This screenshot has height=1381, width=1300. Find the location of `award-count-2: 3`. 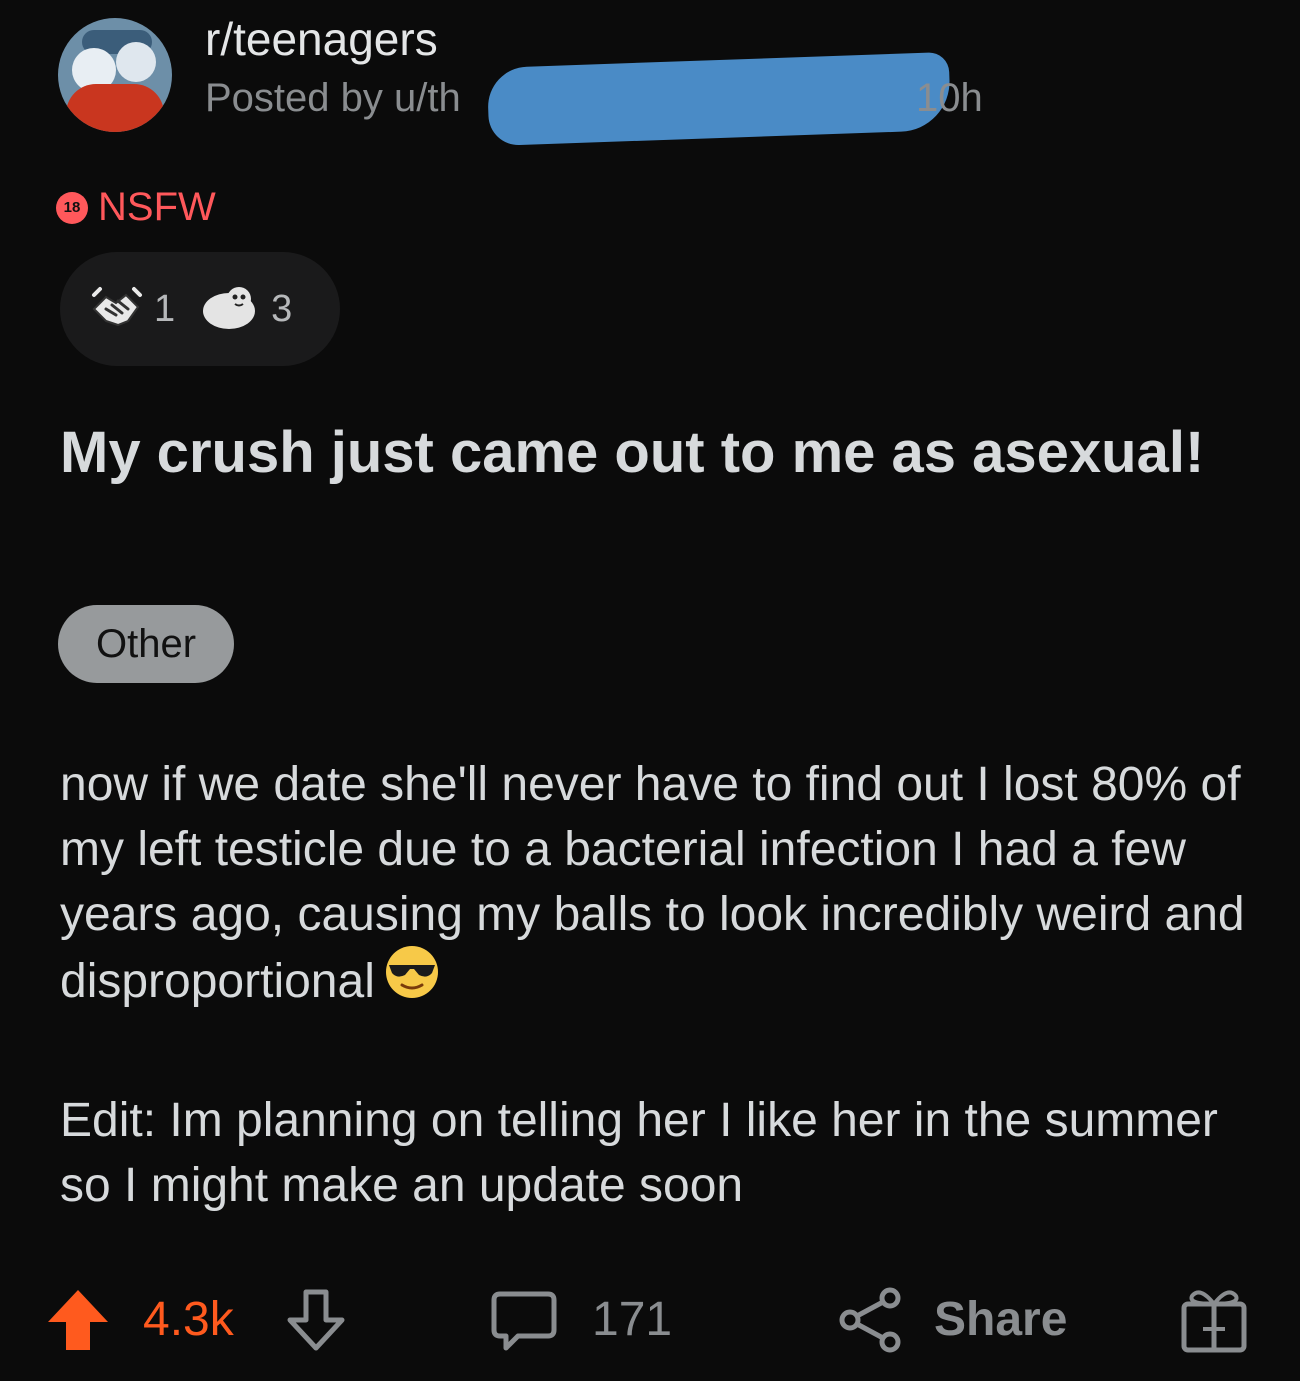

award-count-2: 3 is located at coordinates (282, 308).